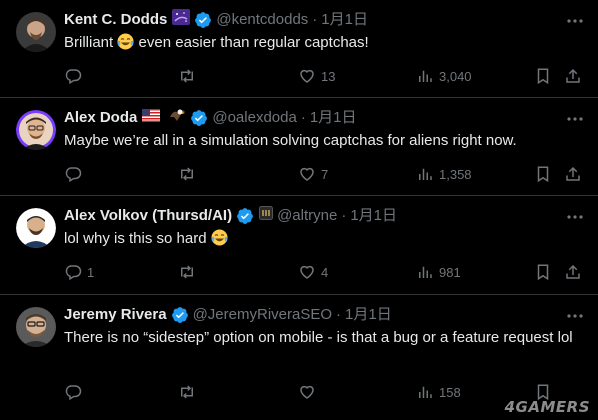  I want to click on author-name: Jeremy Rivera, so click(115, 315).